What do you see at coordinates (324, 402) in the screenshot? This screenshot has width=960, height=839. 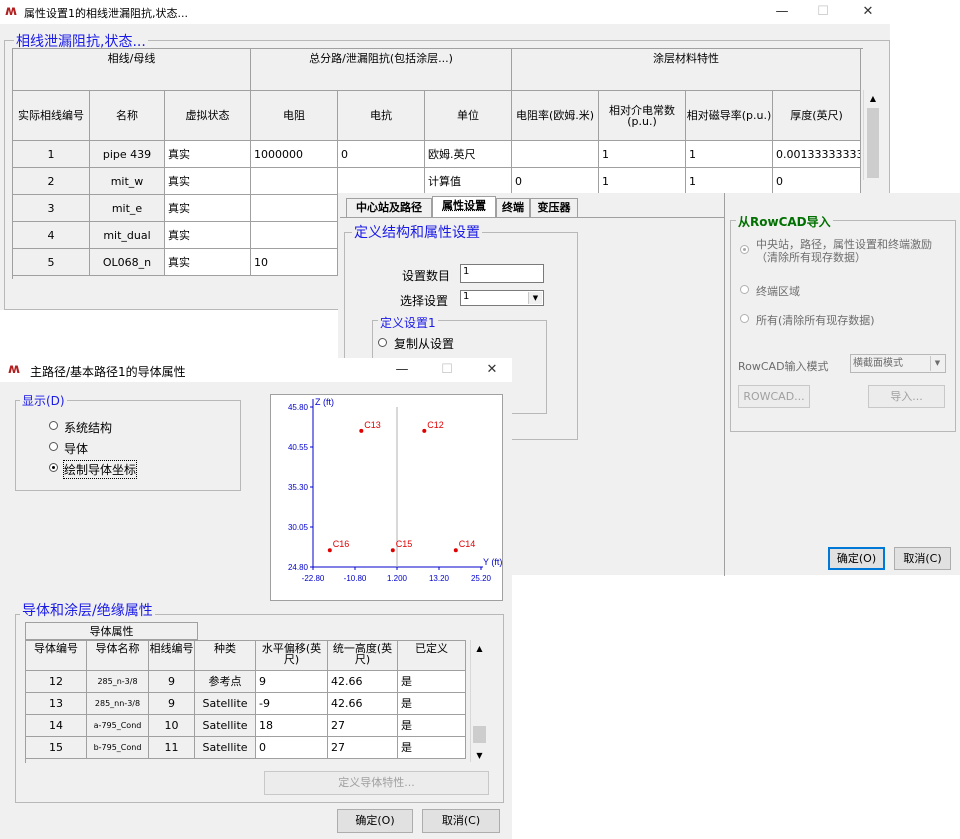 I see `y-axis-label: Z (ft)` at bounding box center [324, 402].